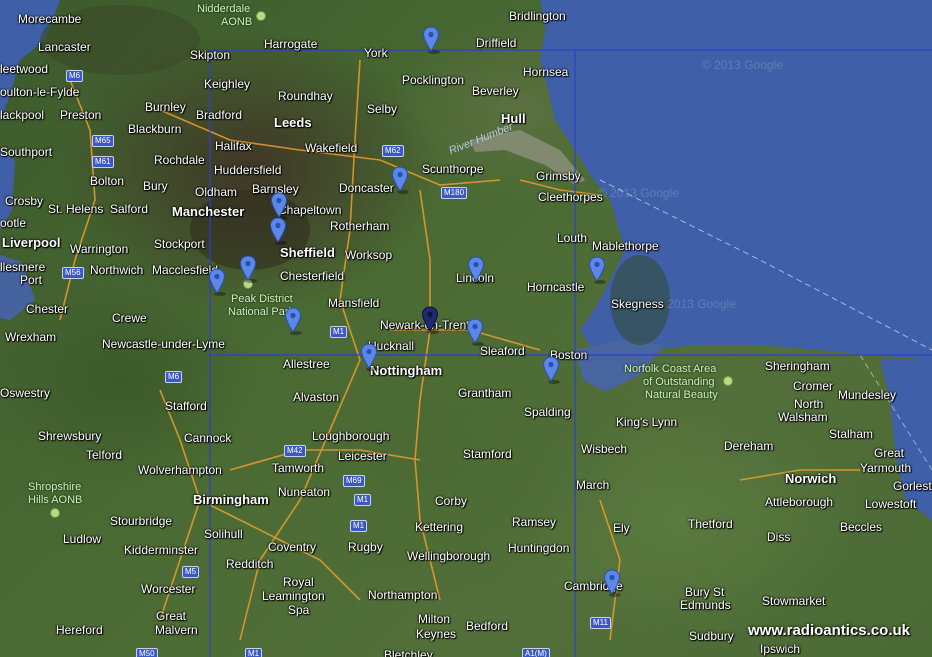 Image resolution: width=932 pixels, height=657 pixels. Describe the element at coordinates (406, 370) in the screenshot. I see `place-label: Nottingham` at that location.